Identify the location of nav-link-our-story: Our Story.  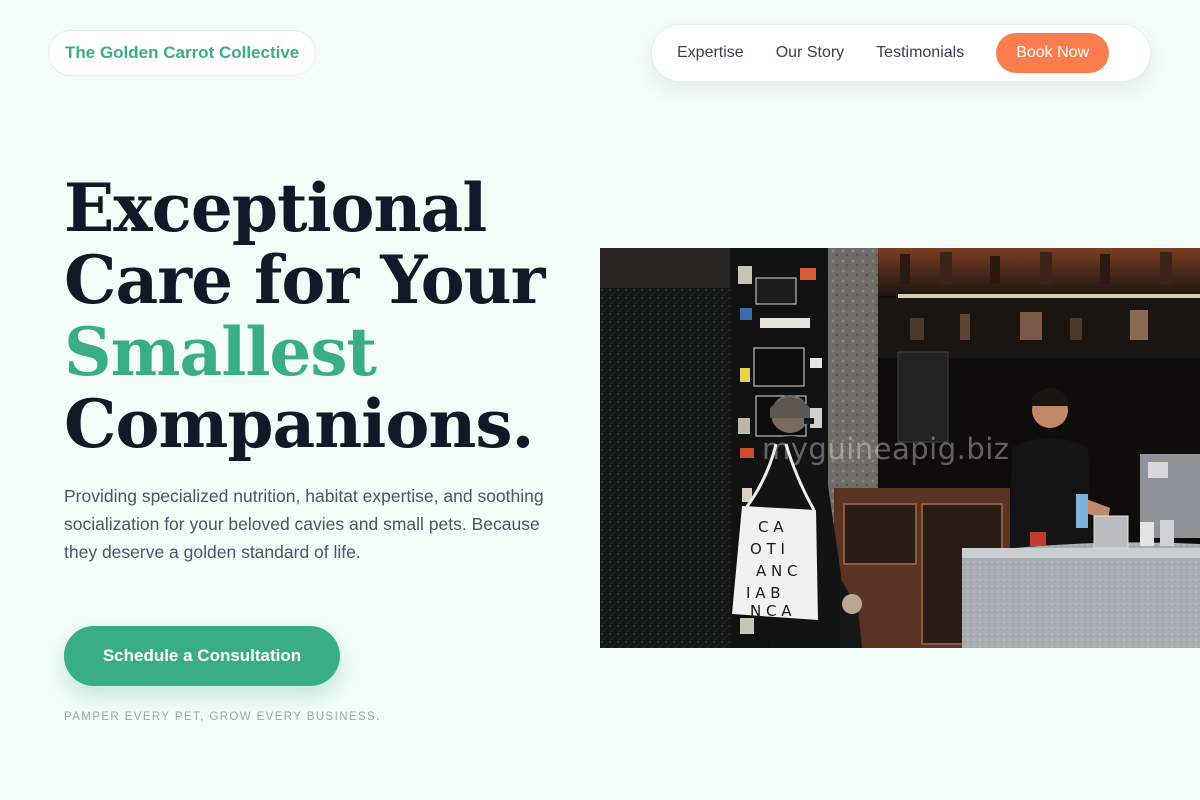
(810, 53).